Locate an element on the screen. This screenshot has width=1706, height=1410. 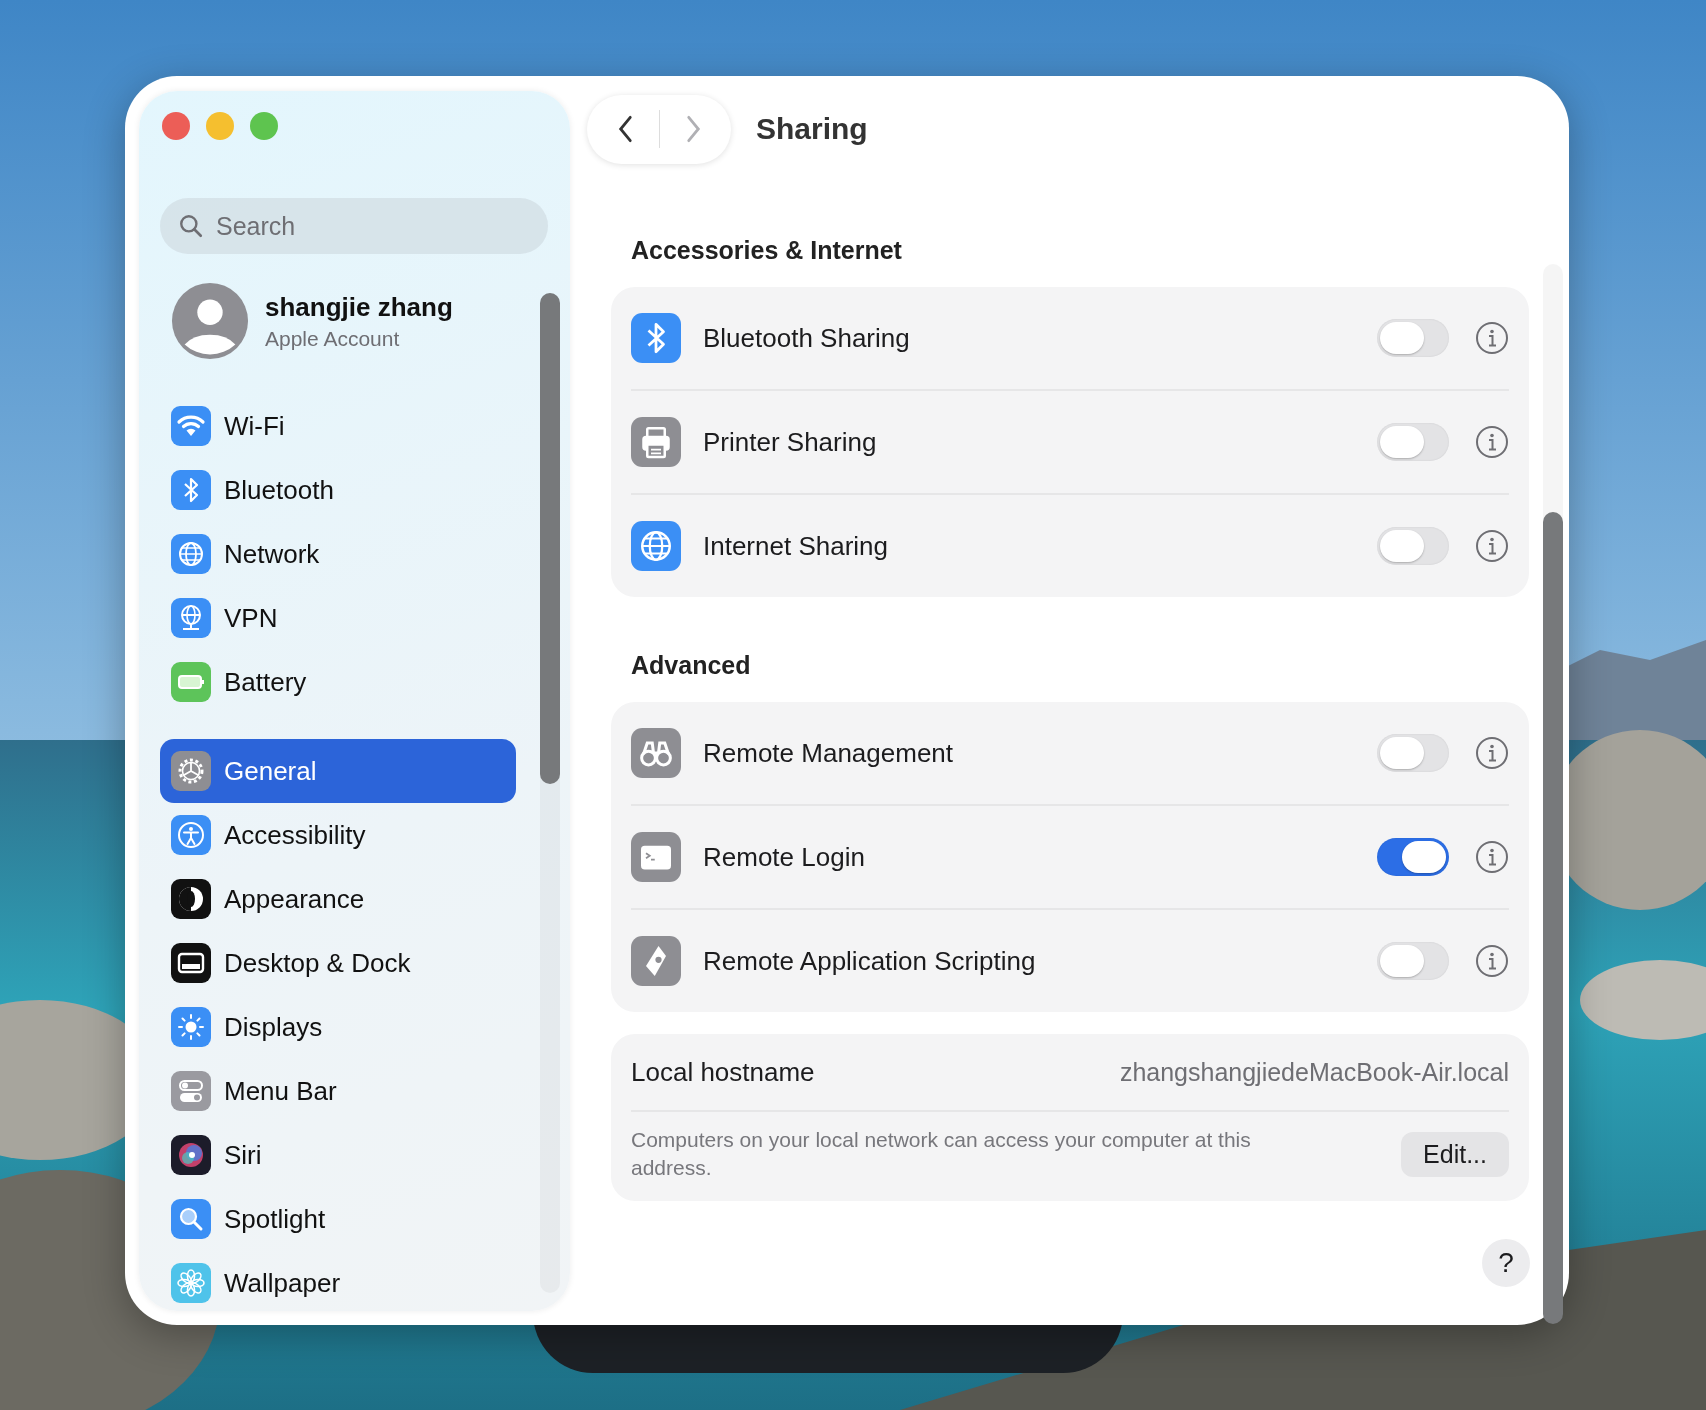
setting-label: Bluetooth Sharing is located at coordinates (807, 338).